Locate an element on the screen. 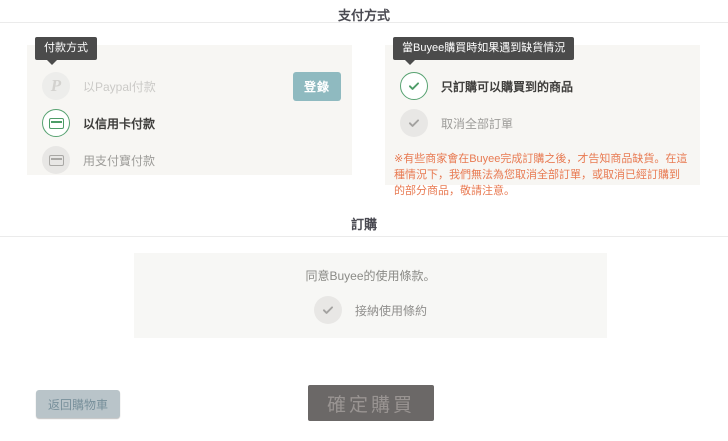 This screenshot has width=728, height=441. paypal-login-button: 登錄 is located at coordinates (316, 86).